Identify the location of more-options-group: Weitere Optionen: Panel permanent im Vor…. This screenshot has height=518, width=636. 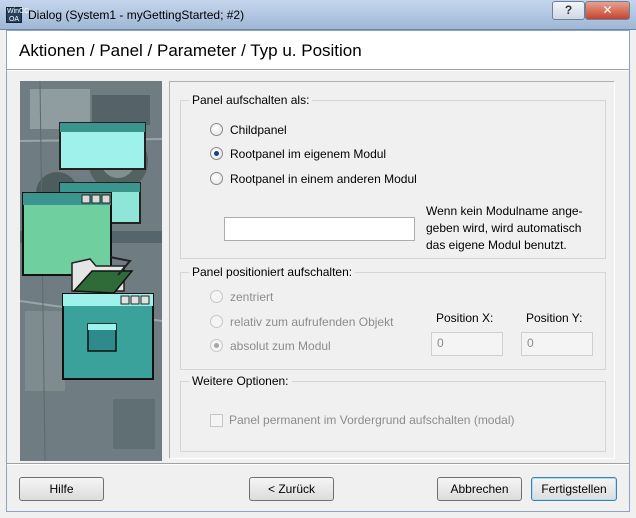
(393, 413).